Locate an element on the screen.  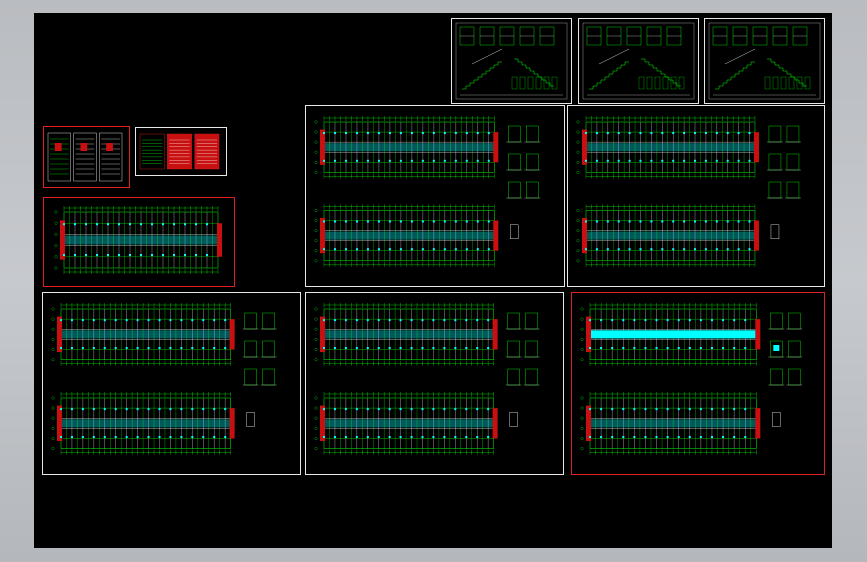
sheet-floor-plan-b is located at coordinates (696, 196).